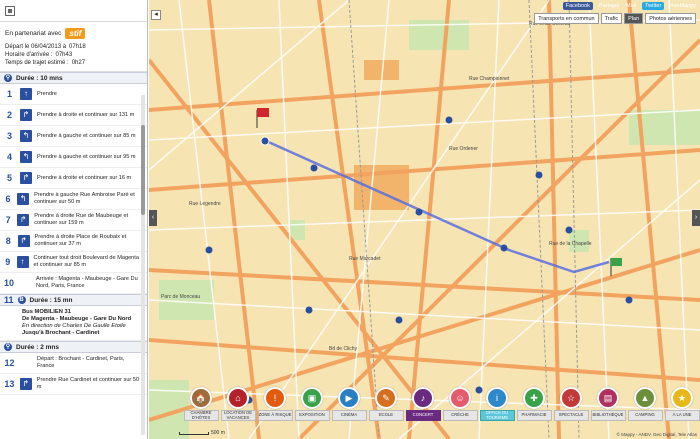 The image size is (700, 439). Describe the element at coordinates (423, 415) in the screenshot. I see `category-label: CONCERT` at that location.